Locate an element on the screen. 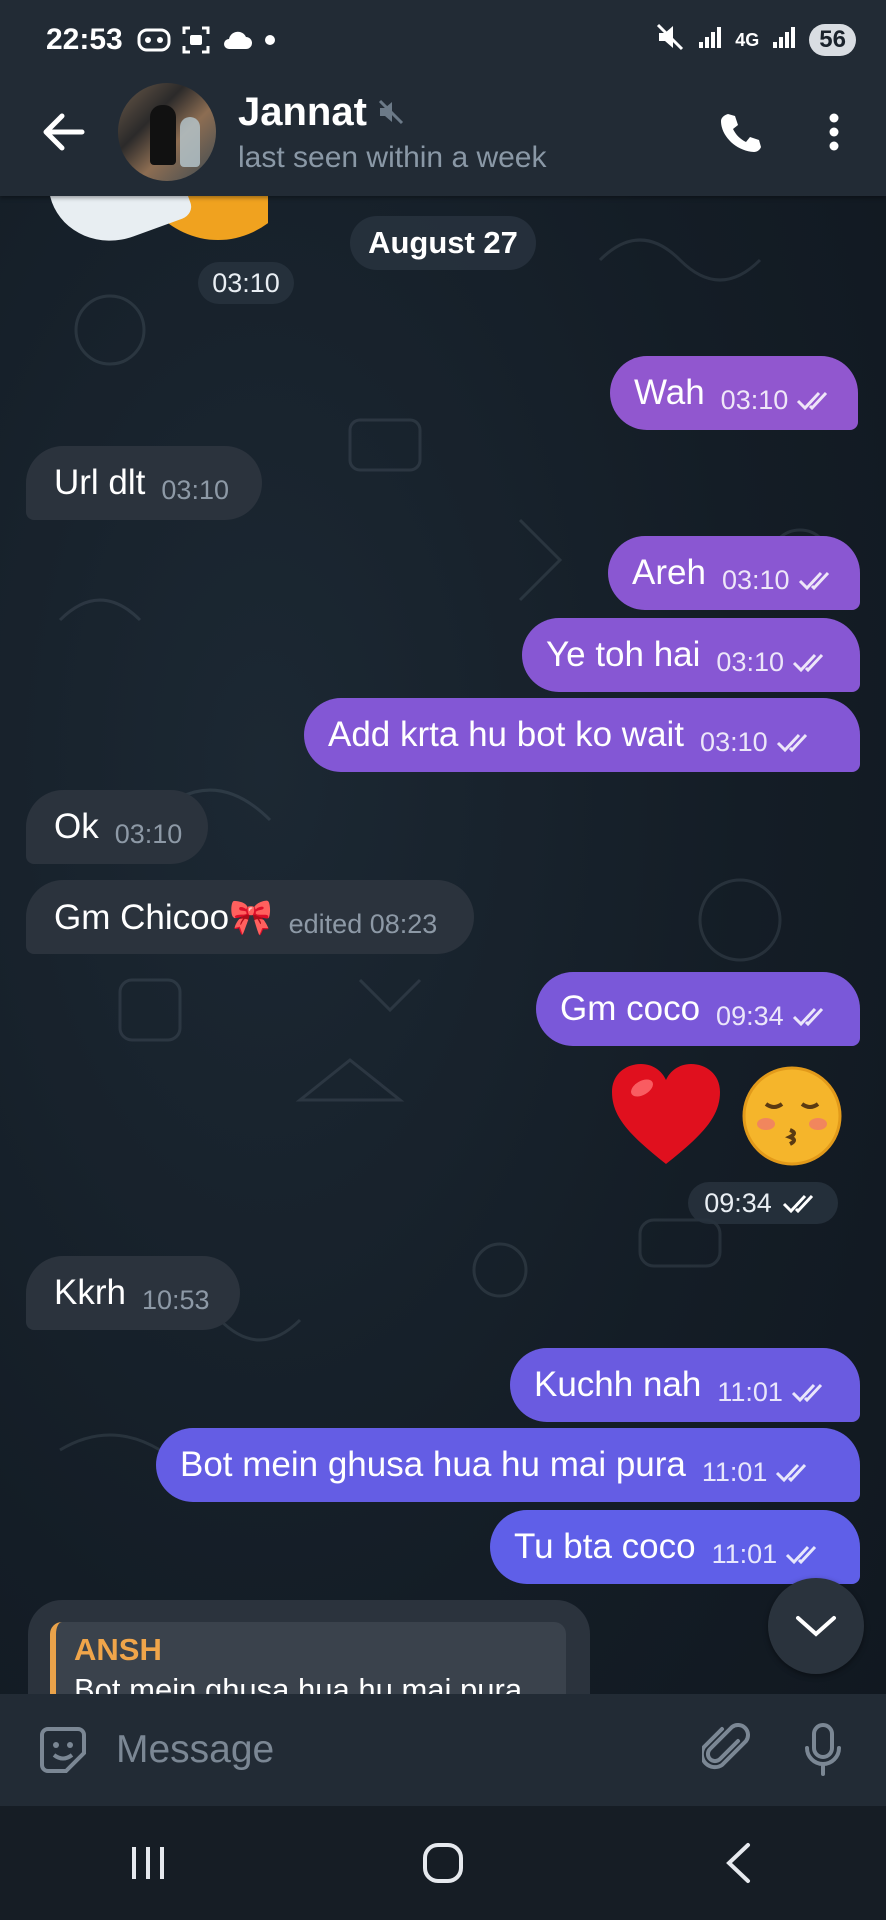 The width and height of the screenshot is (886, 1920). message-bubble-out: Gm coco 09:34 is located at coordinates (698, 1009).